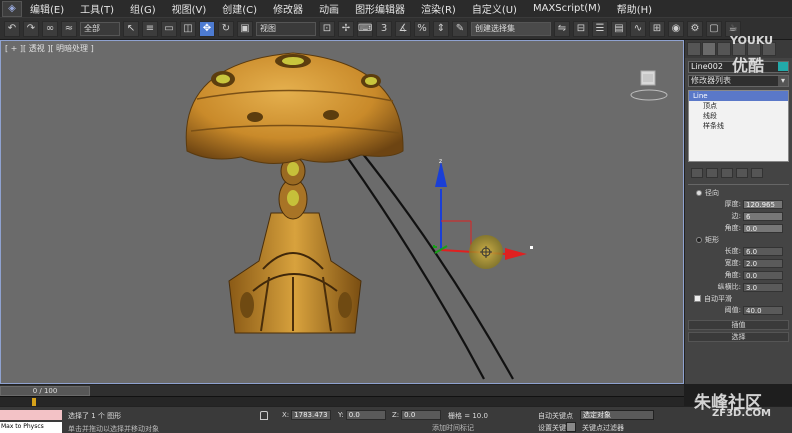 This screenshot has height=433, width=792. Describe the element at coordinates (421, 415) in the screenshot. I see `z-field: 0.0` at that location.